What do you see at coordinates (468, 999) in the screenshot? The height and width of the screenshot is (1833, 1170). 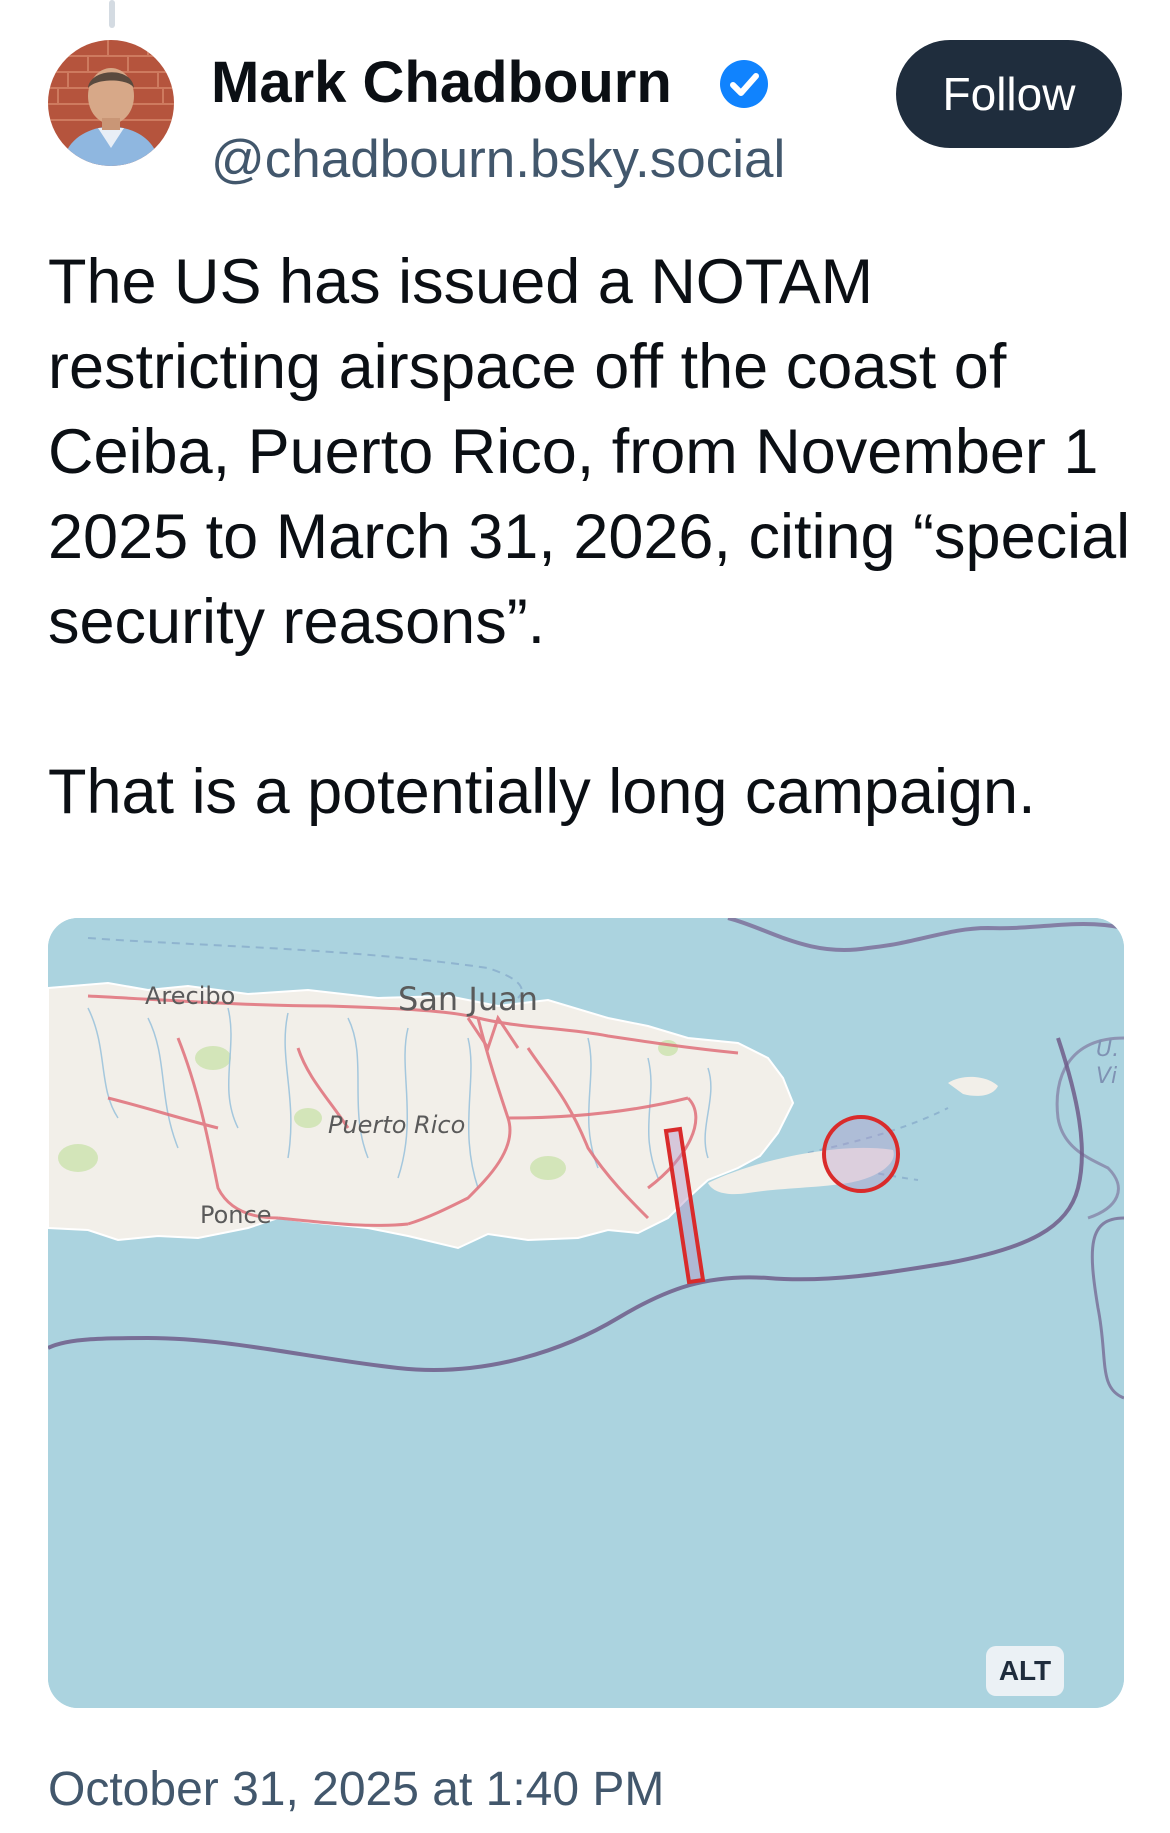 I see `map-label-san-juan: San Juan` at bounding box center [468, 999].